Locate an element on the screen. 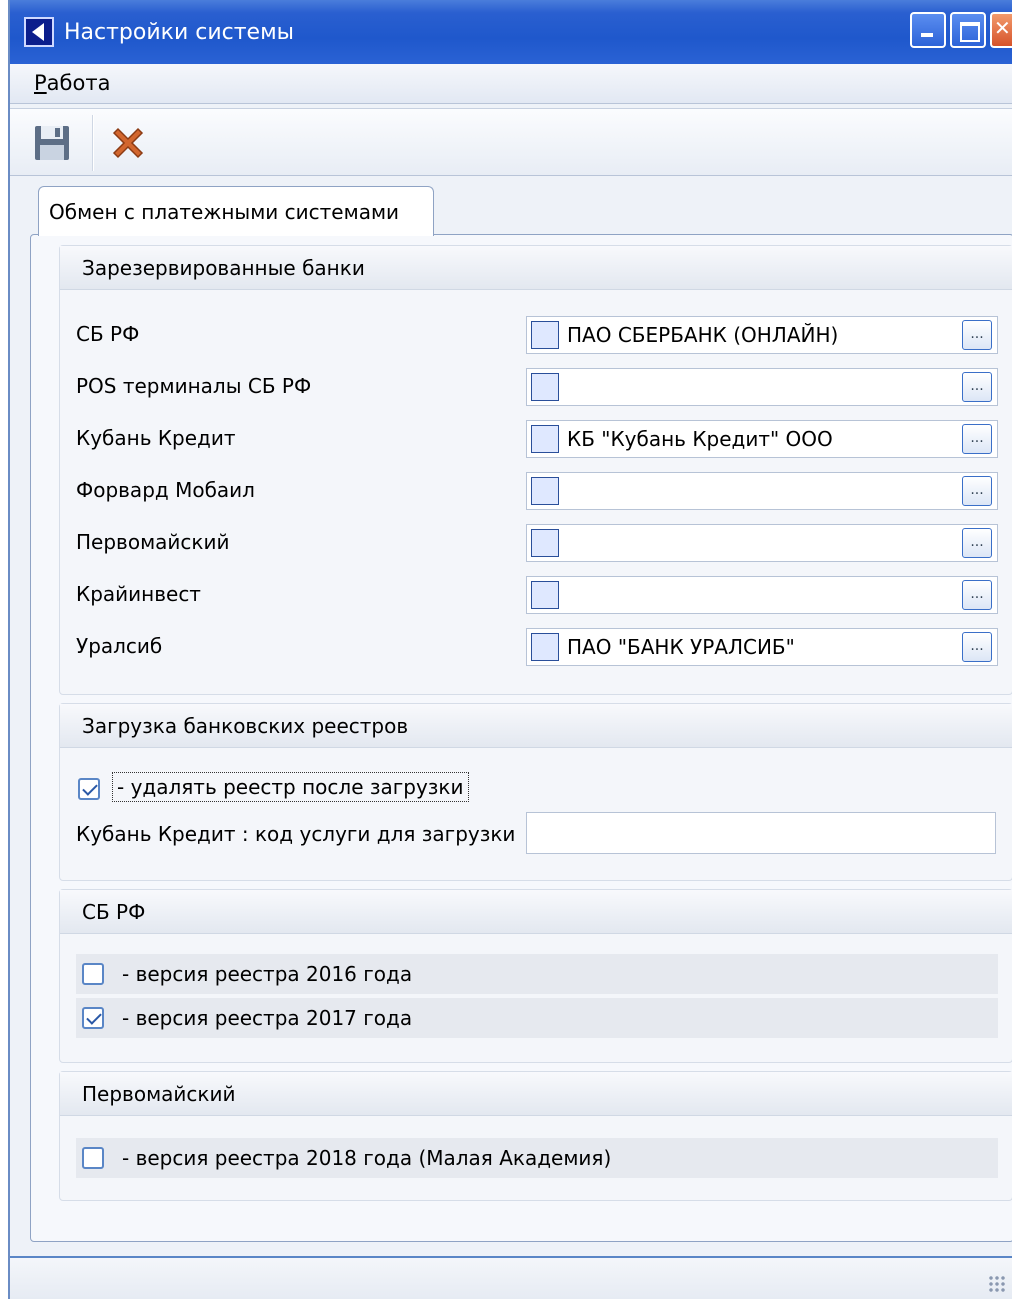  bank-label: Первомайский is located at coordinates (153, 542).